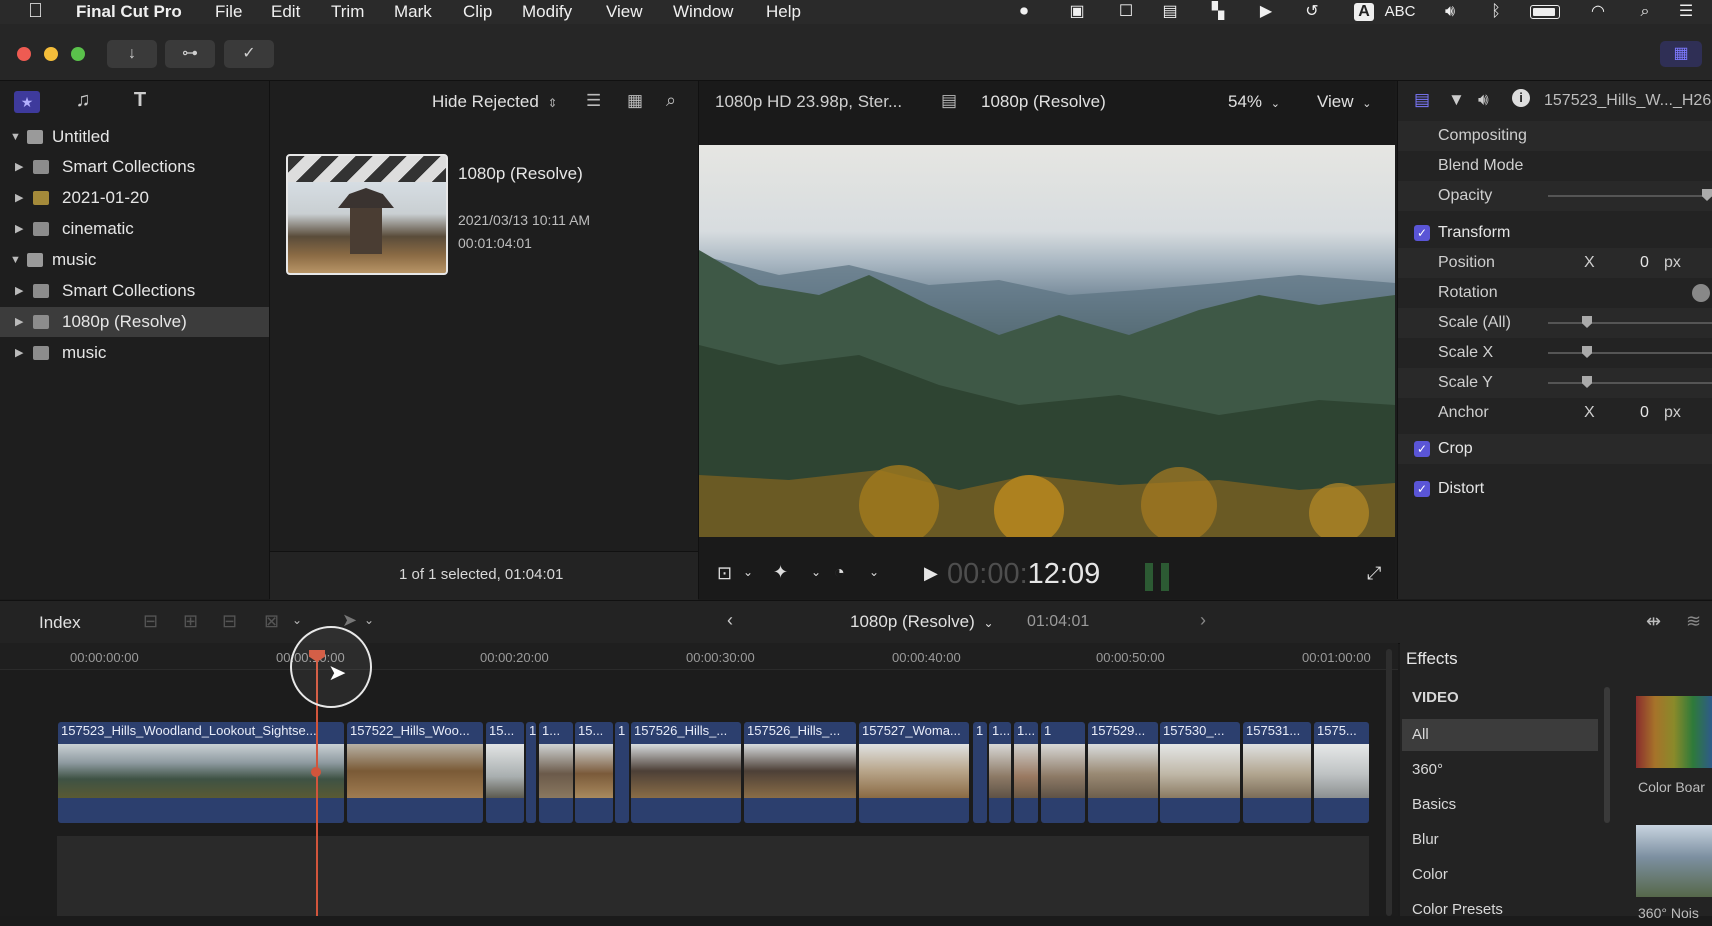  I want to click on hide-rejected-filter: Hide Rejected ⇕, so click(495, 102).